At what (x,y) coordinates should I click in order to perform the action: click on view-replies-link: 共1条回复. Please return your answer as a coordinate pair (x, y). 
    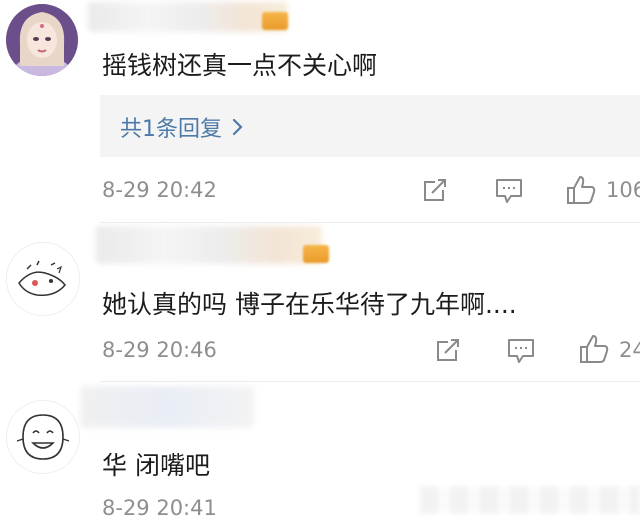
    Looking at the image, I should click on (182, 127).